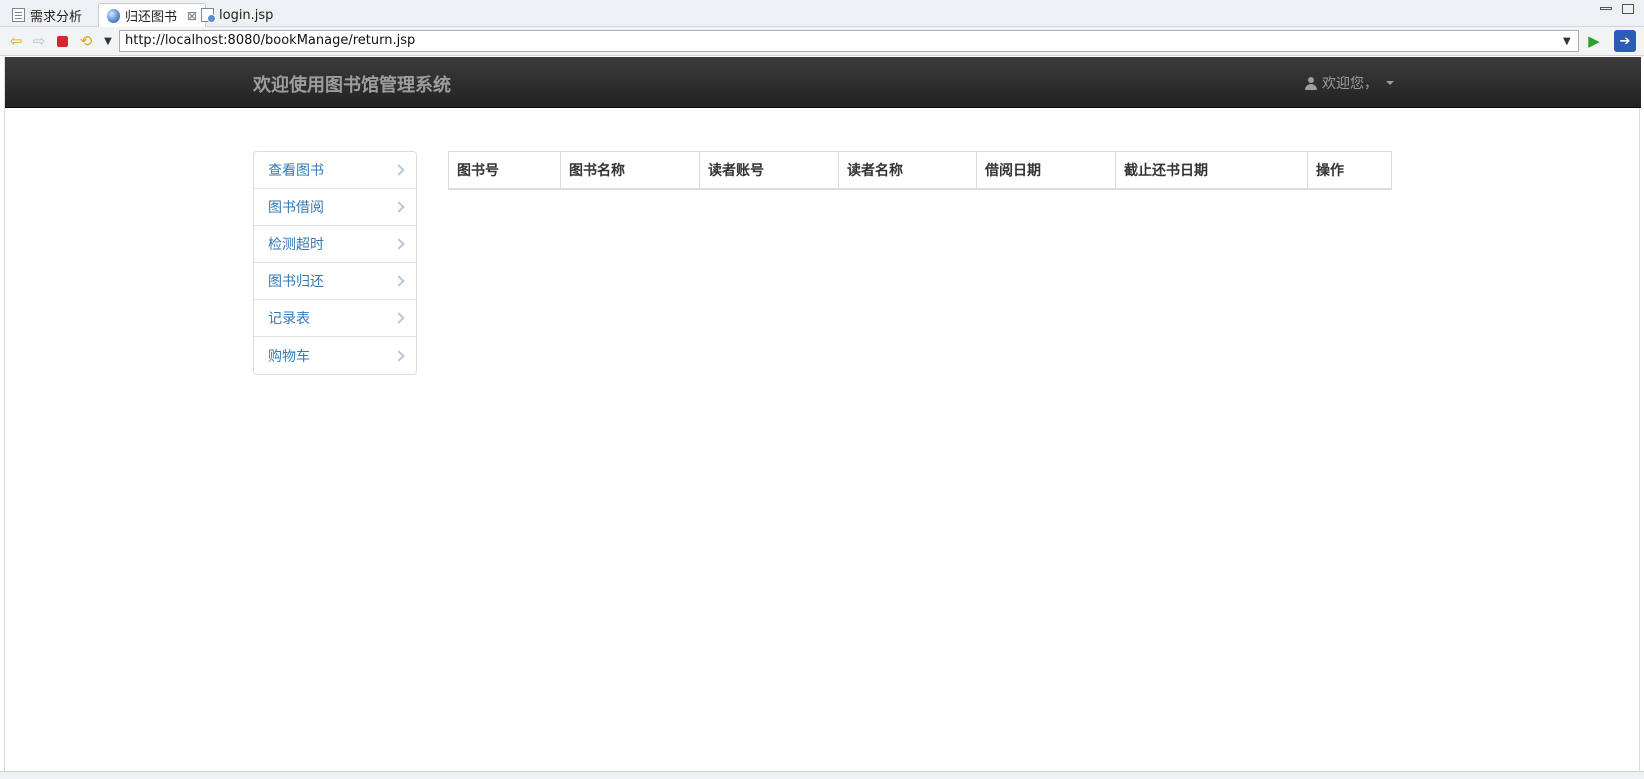 The height and width of the screenshot is (779, 1644). Describe the element at coordinates (630, 170) in the screenshot. I see `column-header-book-name: 图书名称` at that location.